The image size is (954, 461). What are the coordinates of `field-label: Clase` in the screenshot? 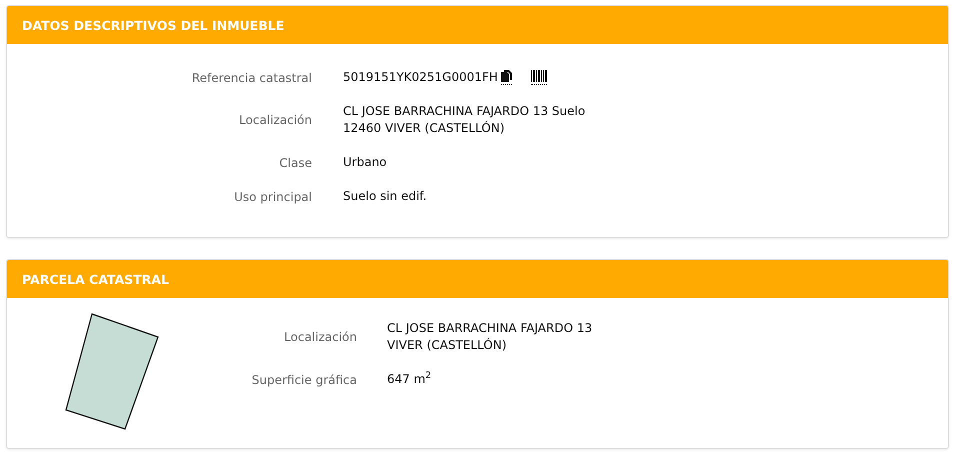 It's located at (295, 163).